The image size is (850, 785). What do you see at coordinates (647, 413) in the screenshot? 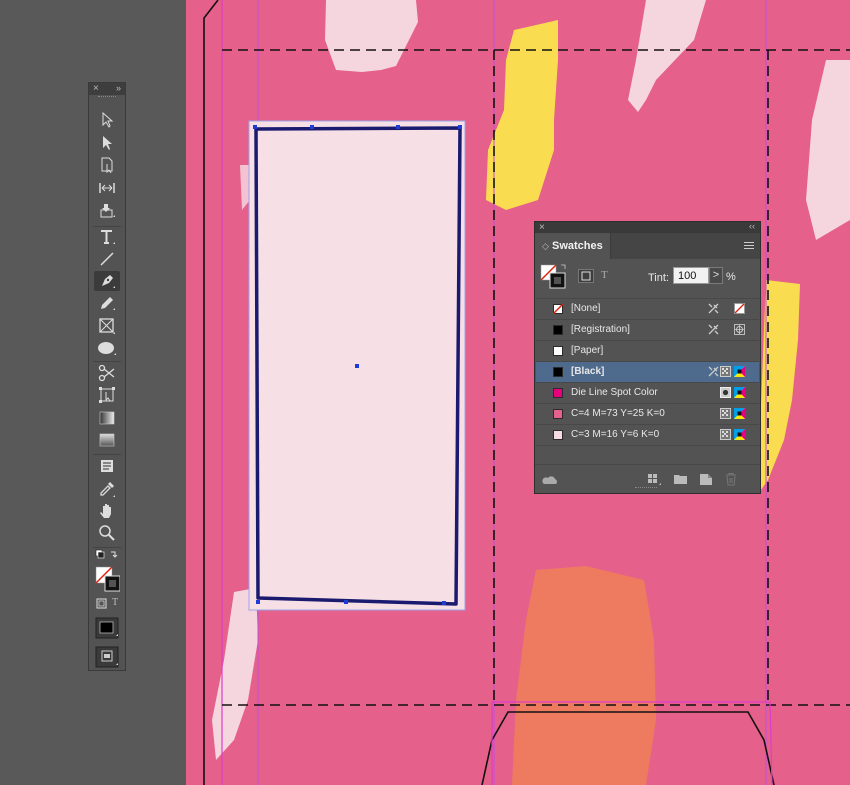
I see `swatch-row: C=4 M=73 Y=25 K=0` at bounding box center [647, 413].